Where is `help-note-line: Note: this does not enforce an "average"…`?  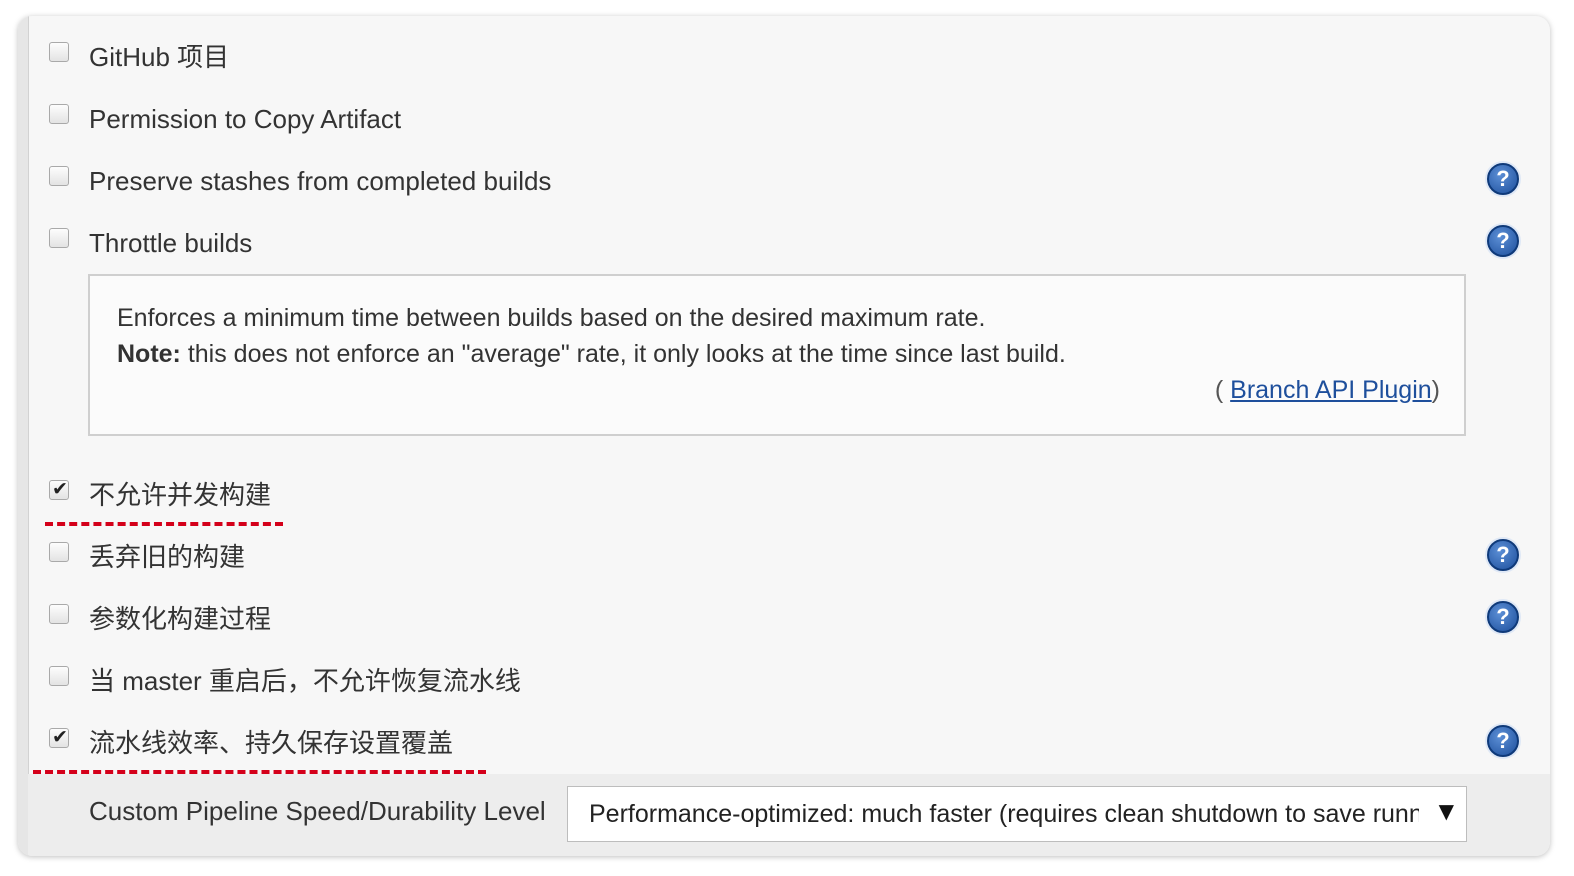
help-note-line: Note: this does not enforce an "average"… is located at coordinates (591, 354).